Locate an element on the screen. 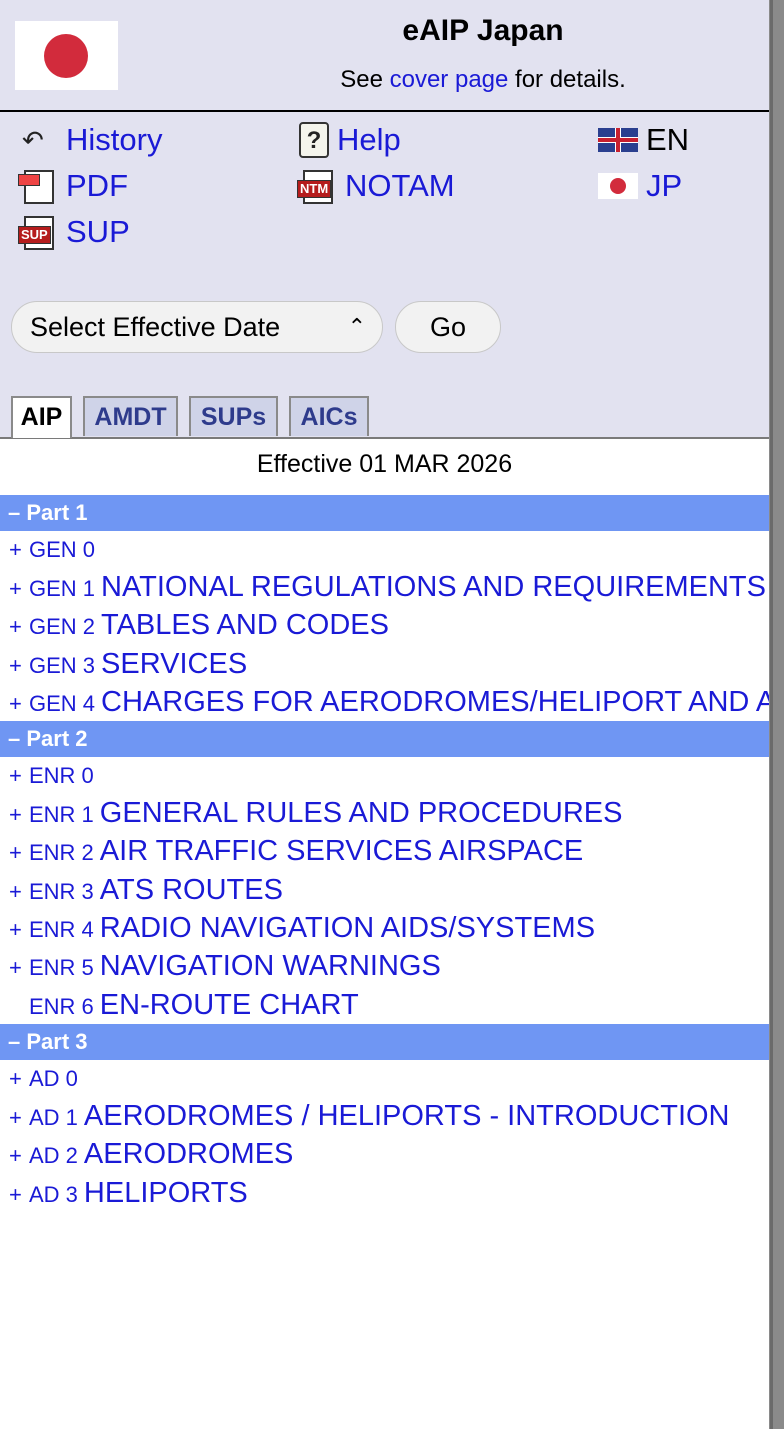 This screenshot has width=784, height=1429. toc-item: + ENR 1 GENERAL RULES AND PROCEDURES is located at coordinates (384, 813).